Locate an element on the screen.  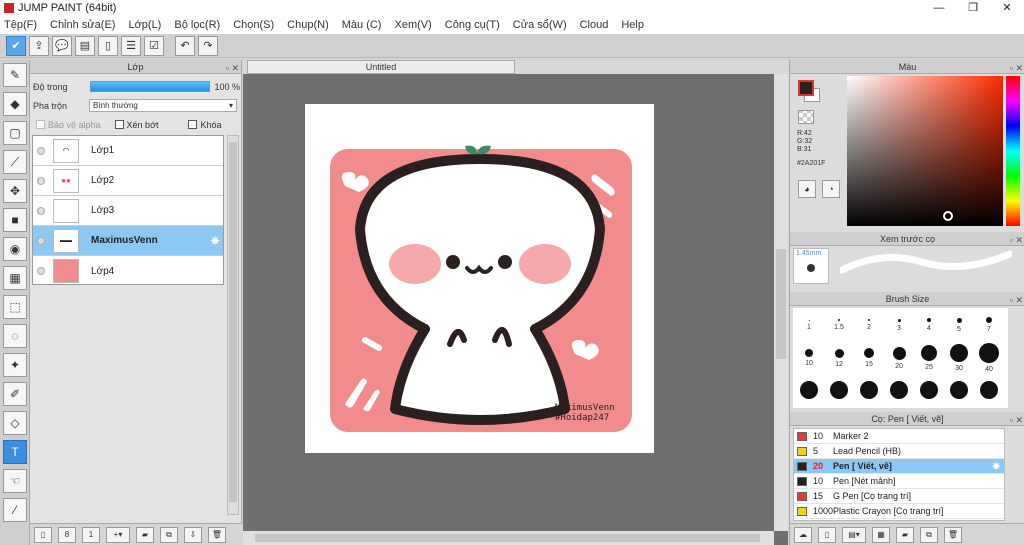
text-tool-icon: T is located at coordinates (15, 452).